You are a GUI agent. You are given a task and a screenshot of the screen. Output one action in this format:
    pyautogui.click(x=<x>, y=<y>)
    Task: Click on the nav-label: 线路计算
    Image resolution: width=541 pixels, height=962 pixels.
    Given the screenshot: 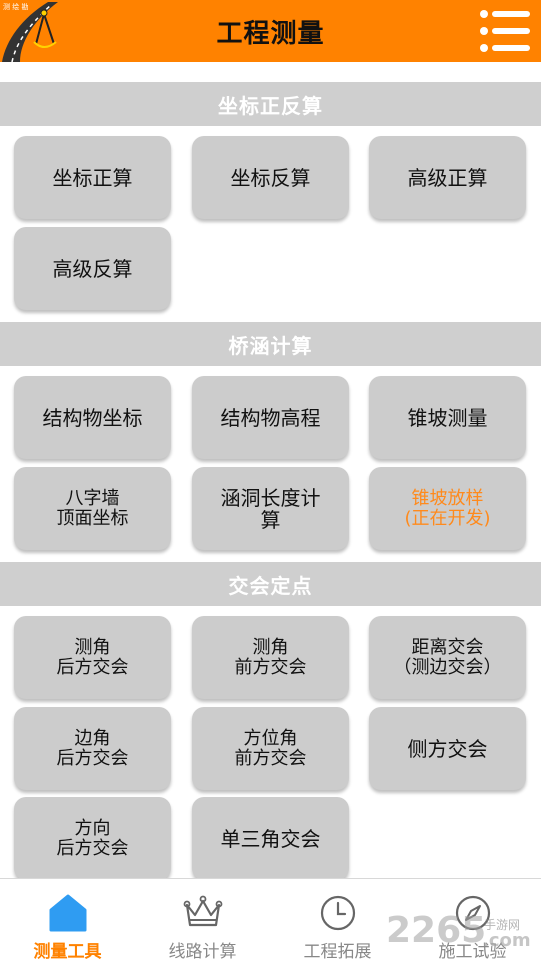 What is the action you would take?
    pyautogui.click(x=202, y=952)
    